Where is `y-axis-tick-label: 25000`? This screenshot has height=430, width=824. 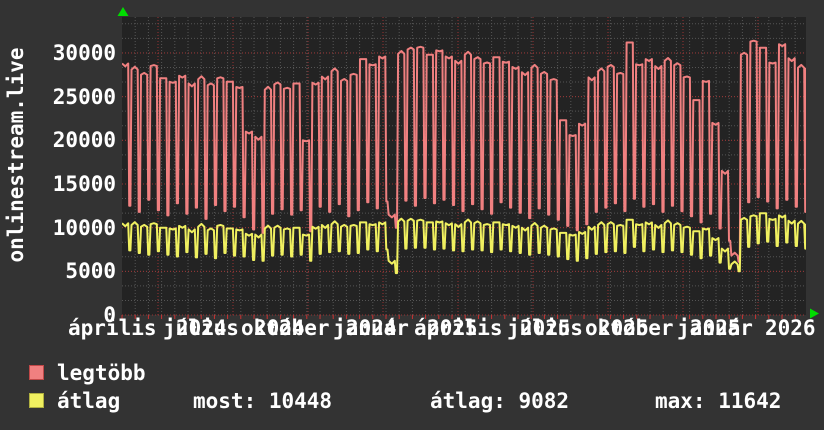 y-axis-tick-label: 25000 is located at coordinates (84, 96).